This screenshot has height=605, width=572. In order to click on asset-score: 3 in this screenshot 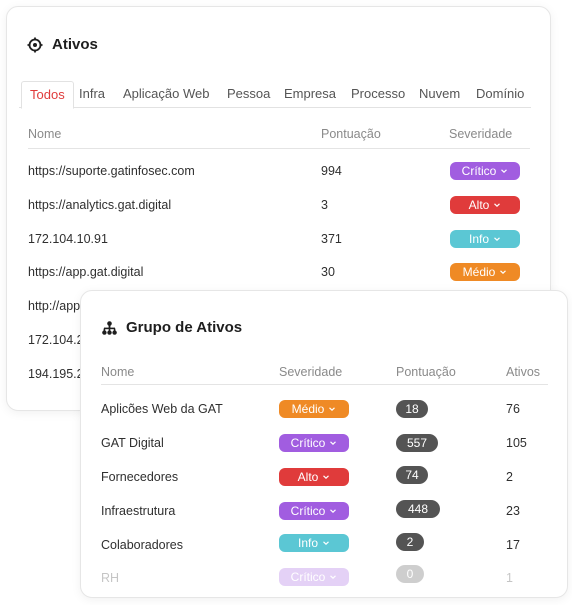, I will do `click(324, 205)`.